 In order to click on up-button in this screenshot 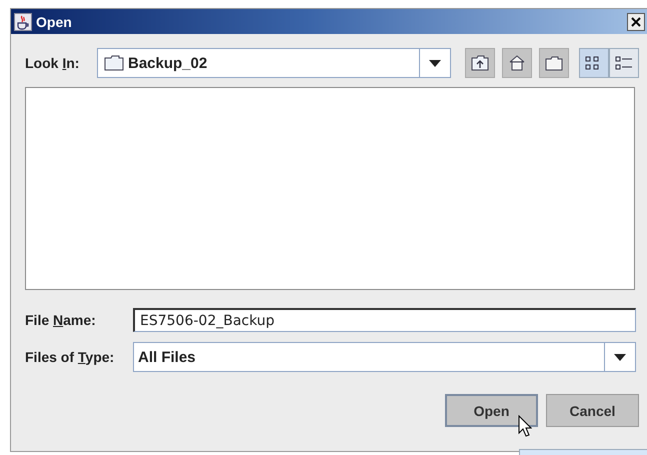, I will do `click(480, 63)`.